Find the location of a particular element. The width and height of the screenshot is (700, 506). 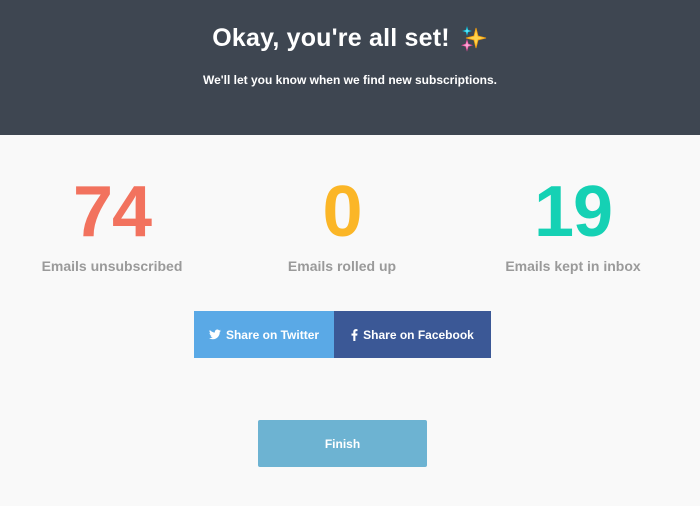

page-title: Okay, you're all set! is located at coordinates (331, 38).